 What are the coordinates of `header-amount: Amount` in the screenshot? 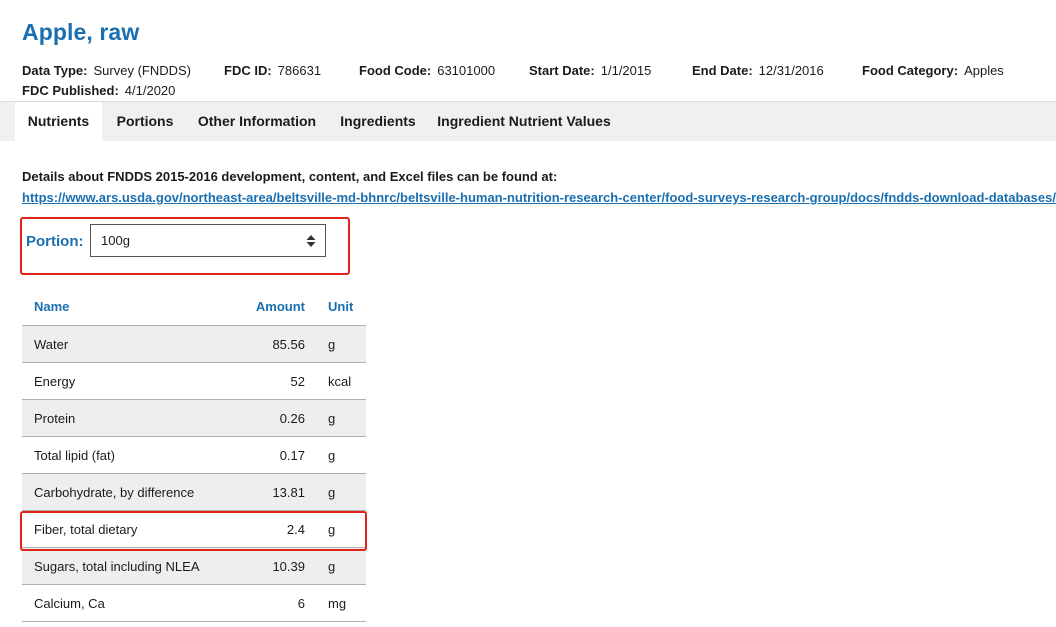 It's located at (280, 306).